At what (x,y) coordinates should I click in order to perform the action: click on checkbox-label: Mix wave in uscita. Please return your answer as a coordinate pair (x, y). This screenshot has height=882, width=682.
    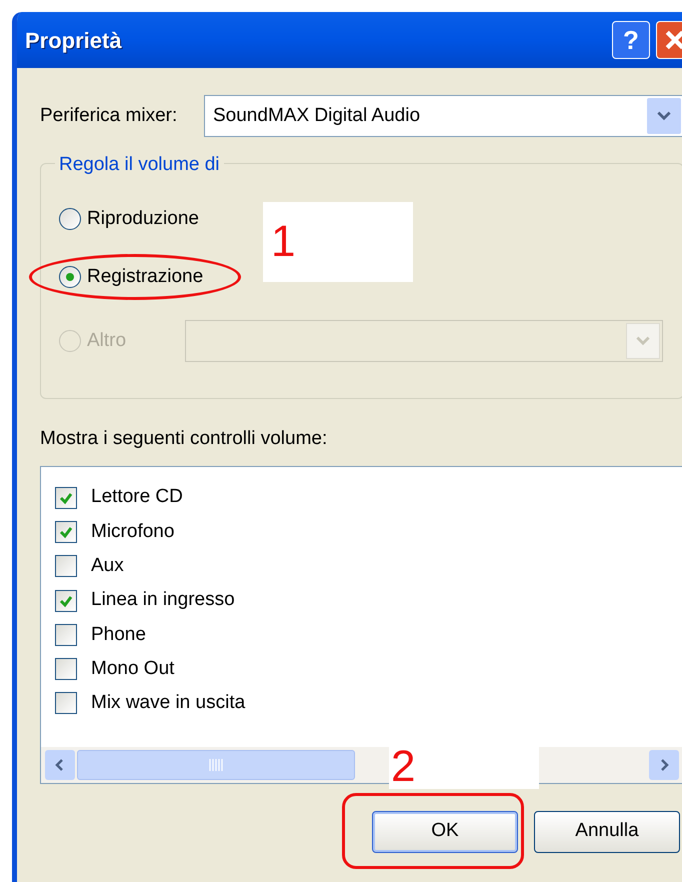
    Looking at the image, I should click on (168, 703).